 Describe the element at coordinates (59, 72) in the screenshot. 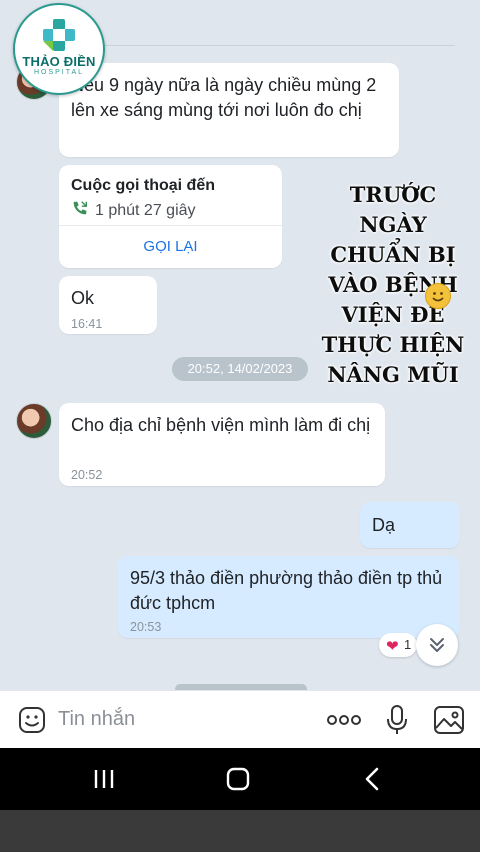

I see `logo-subtitle: HOSPITAL` at that location.